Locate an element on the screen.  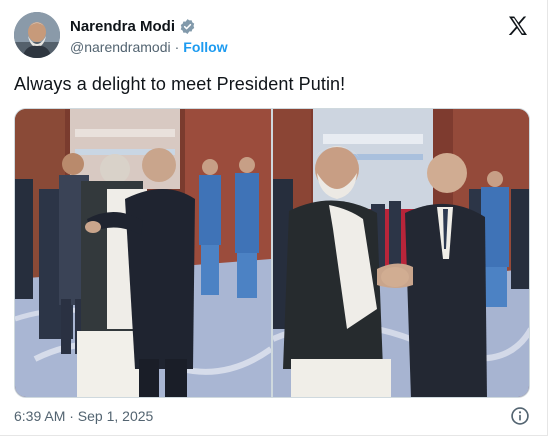
author-name-row: Narendra Modi is located at coordinates (133, 26).